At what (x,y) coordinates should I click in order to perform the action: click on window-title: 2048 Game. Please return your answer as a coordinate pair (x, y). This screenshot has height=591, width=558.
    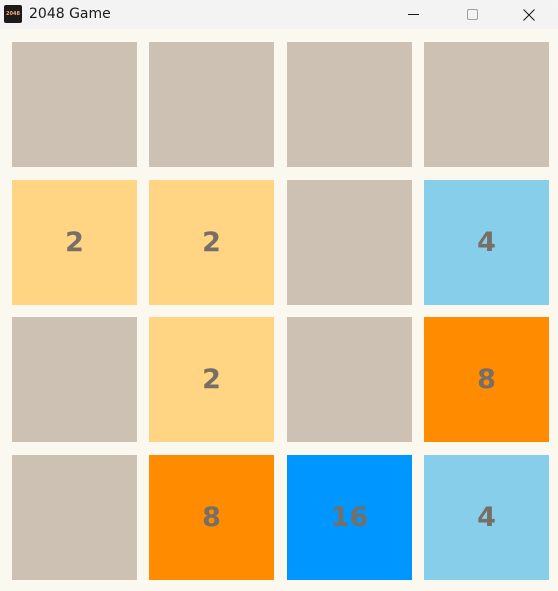
    Looking at the image, I should click on (70, 14).